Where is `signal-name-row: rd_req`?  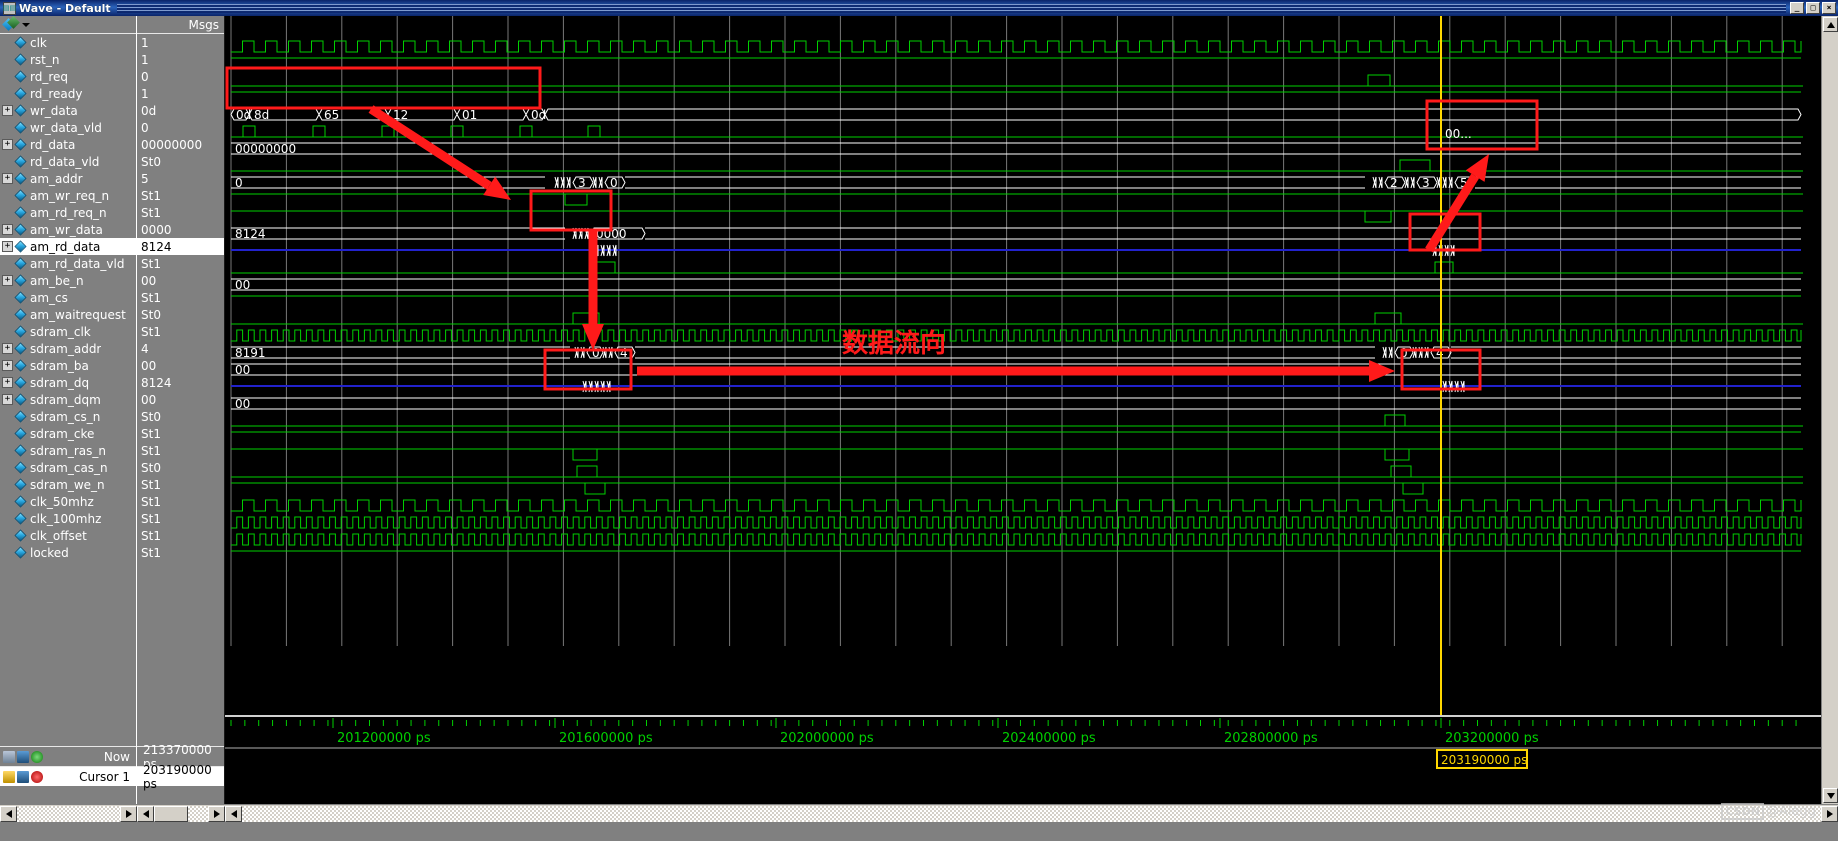
signal-name-row: rd_req is located at coordinates (68, 76).